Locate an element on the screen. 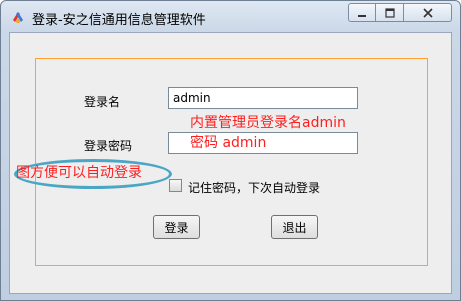 This screenshot has height=301, width=461. title-bar: 登录-安之信通用信息管理软件 is located at coordinates (230, 17).